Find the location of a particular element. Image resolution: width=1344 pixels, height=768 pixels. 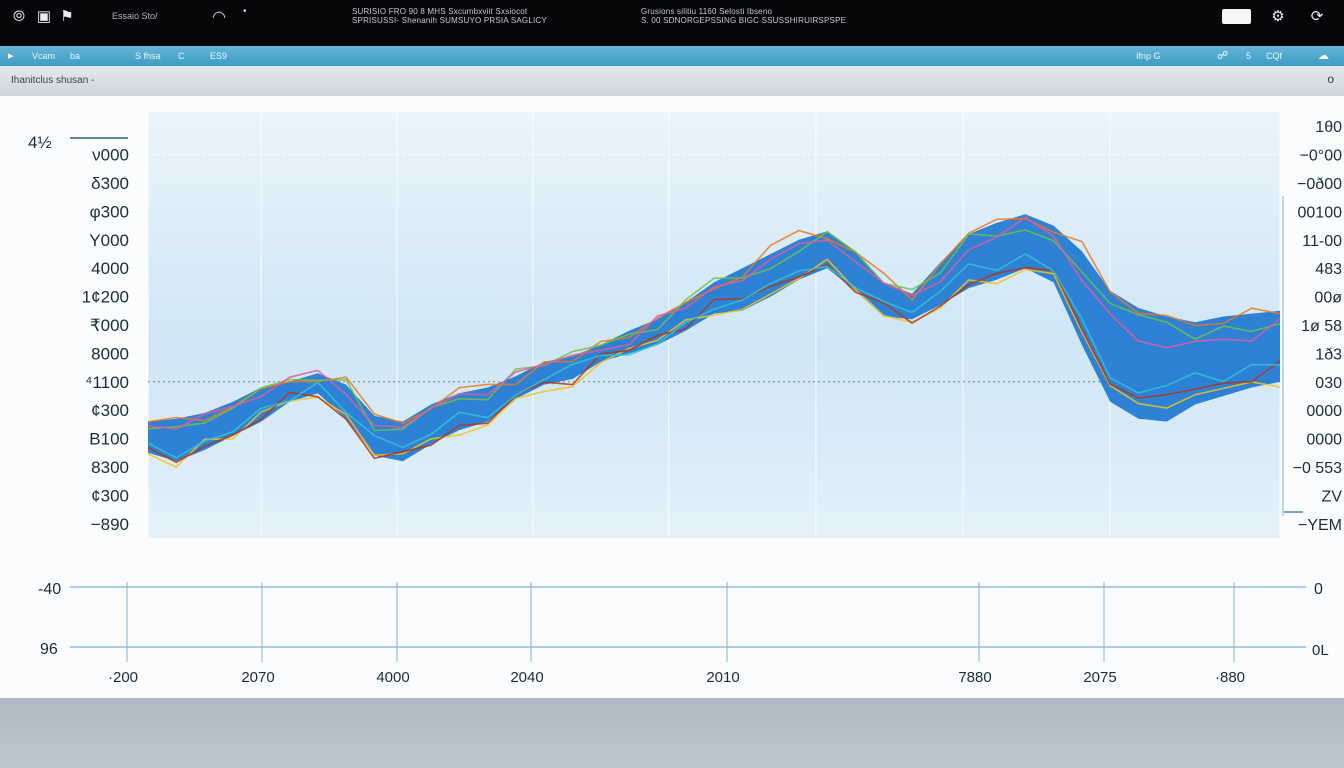

close-icon: o is located at coordinates (1330, 79).